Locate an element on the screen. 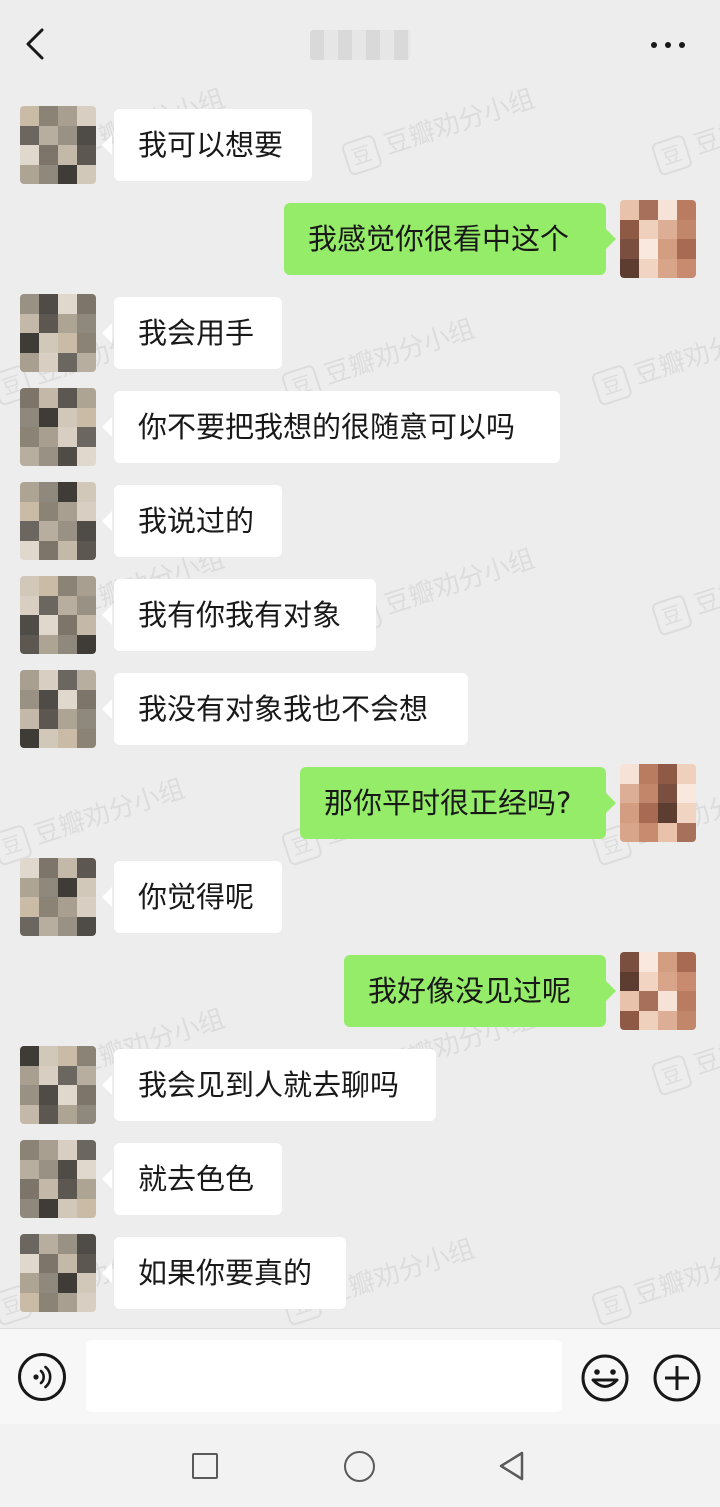  chat-header: 小乔 is located at coordinates (360, 44).